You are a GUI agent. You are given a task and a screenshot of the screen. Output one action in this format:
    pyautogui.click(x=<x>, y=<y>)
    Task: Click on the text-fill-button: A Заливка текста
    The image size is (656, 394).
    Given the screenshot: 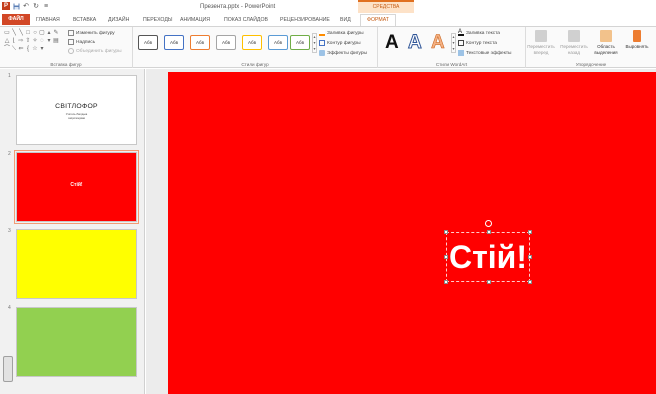 What is the action you would take?
    pyautogui.click(x=479, y=32)
    